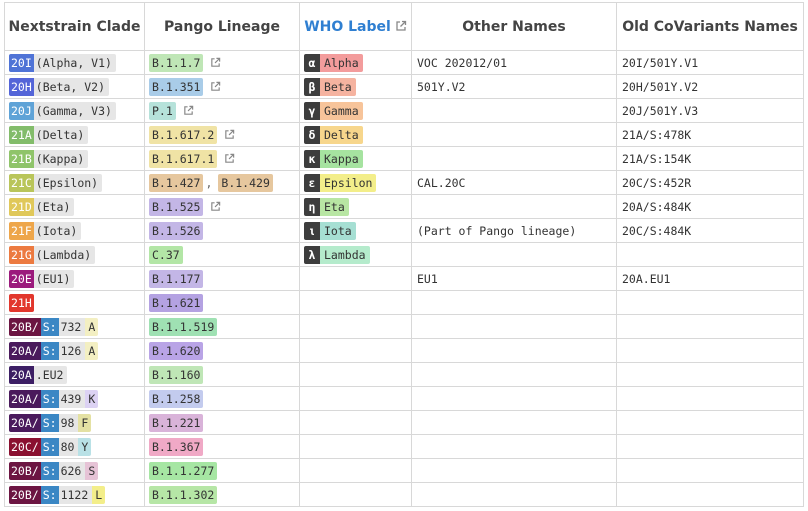  I want to click on pango-cell: B.1.1.302, so click(222, 494).